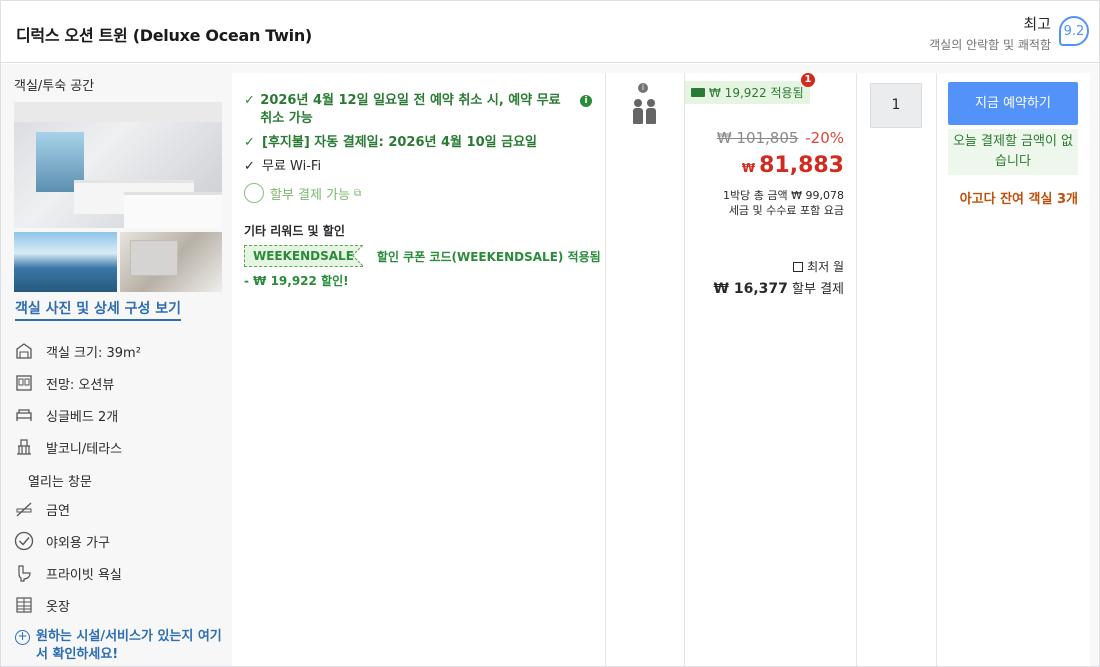 The width and height of the screenshot is (1100, 667). I want to click on feature-opening-window: 열리는 창문, so click(60, 482).